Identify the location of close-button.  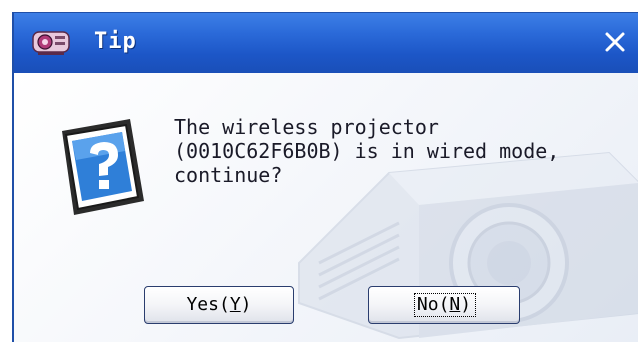
(615, 42).